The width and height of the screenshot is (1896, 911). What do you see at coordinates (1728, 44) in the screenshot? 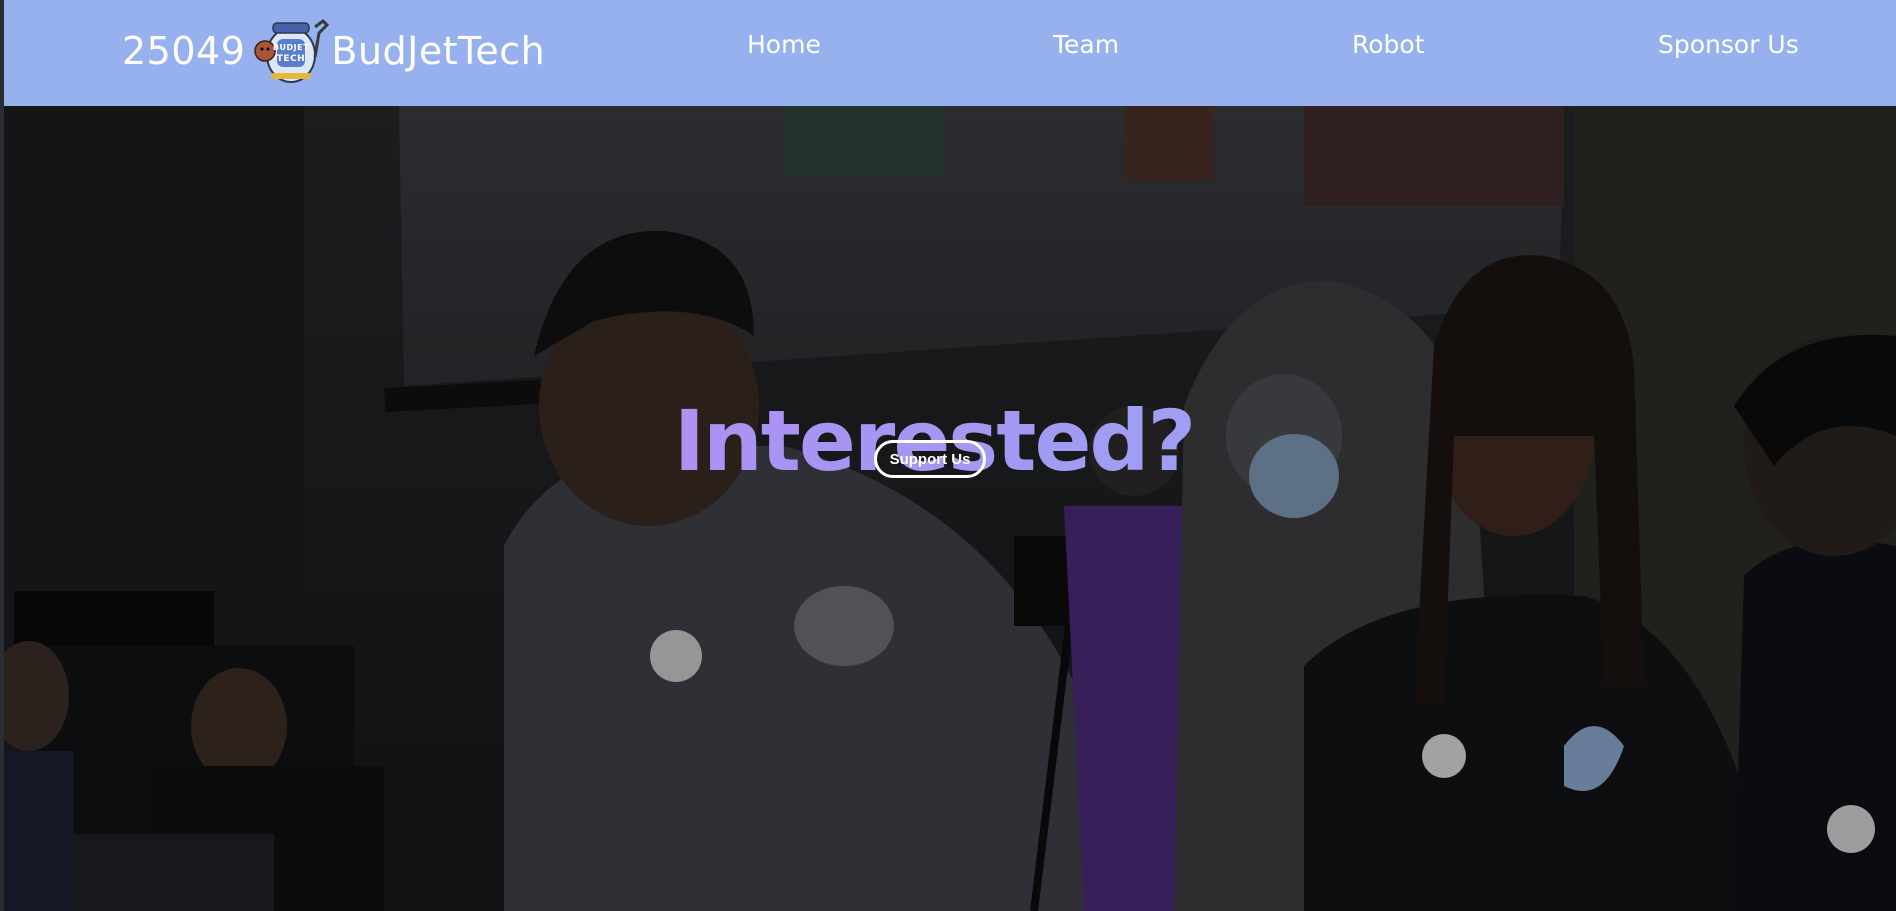
I see `nav-sponsor-us-link: Sponsor Us` at bounding box center [1728, 44].